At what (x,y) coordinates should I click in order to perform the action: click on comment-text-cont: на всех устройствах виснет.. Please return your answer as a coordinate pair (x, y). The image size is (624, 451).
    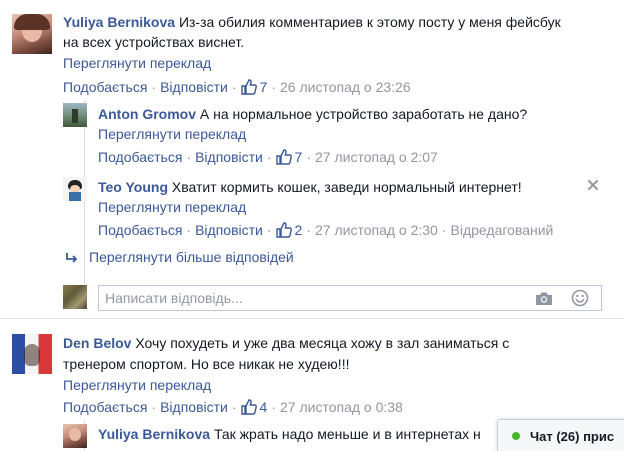
    Looking at the image, I should click on (154, 42).